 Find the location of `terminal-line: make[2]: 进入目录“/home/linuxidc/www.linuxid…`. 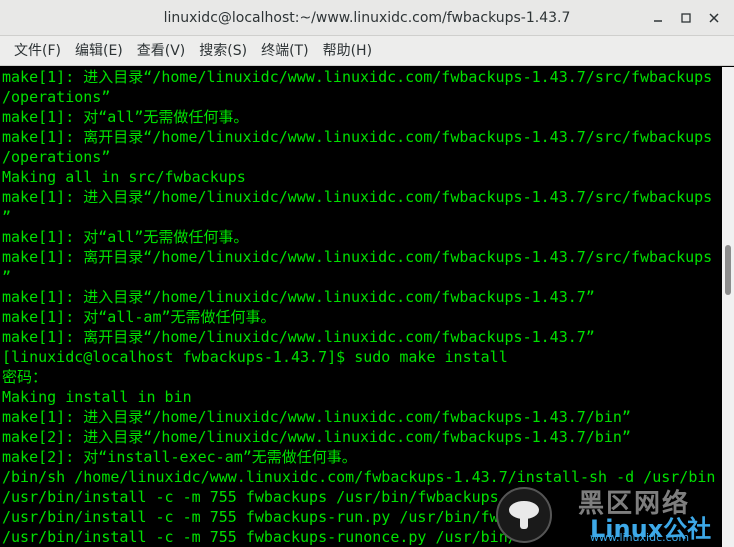

terminal-line: make[2]: 进入目录“/home/linuxidc/www.linuxid… is located at coordinates (316, 437).